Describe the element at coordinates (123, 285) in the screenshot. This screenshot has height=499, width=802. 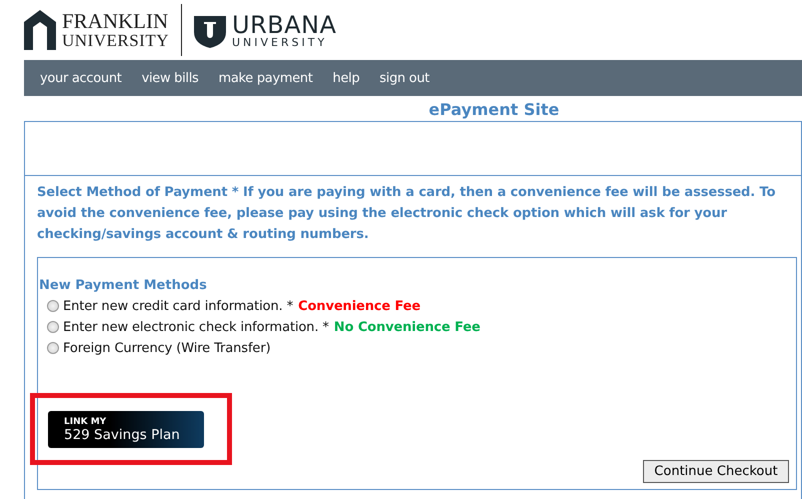
I see `section-heading: New Payment Methods` at that location.